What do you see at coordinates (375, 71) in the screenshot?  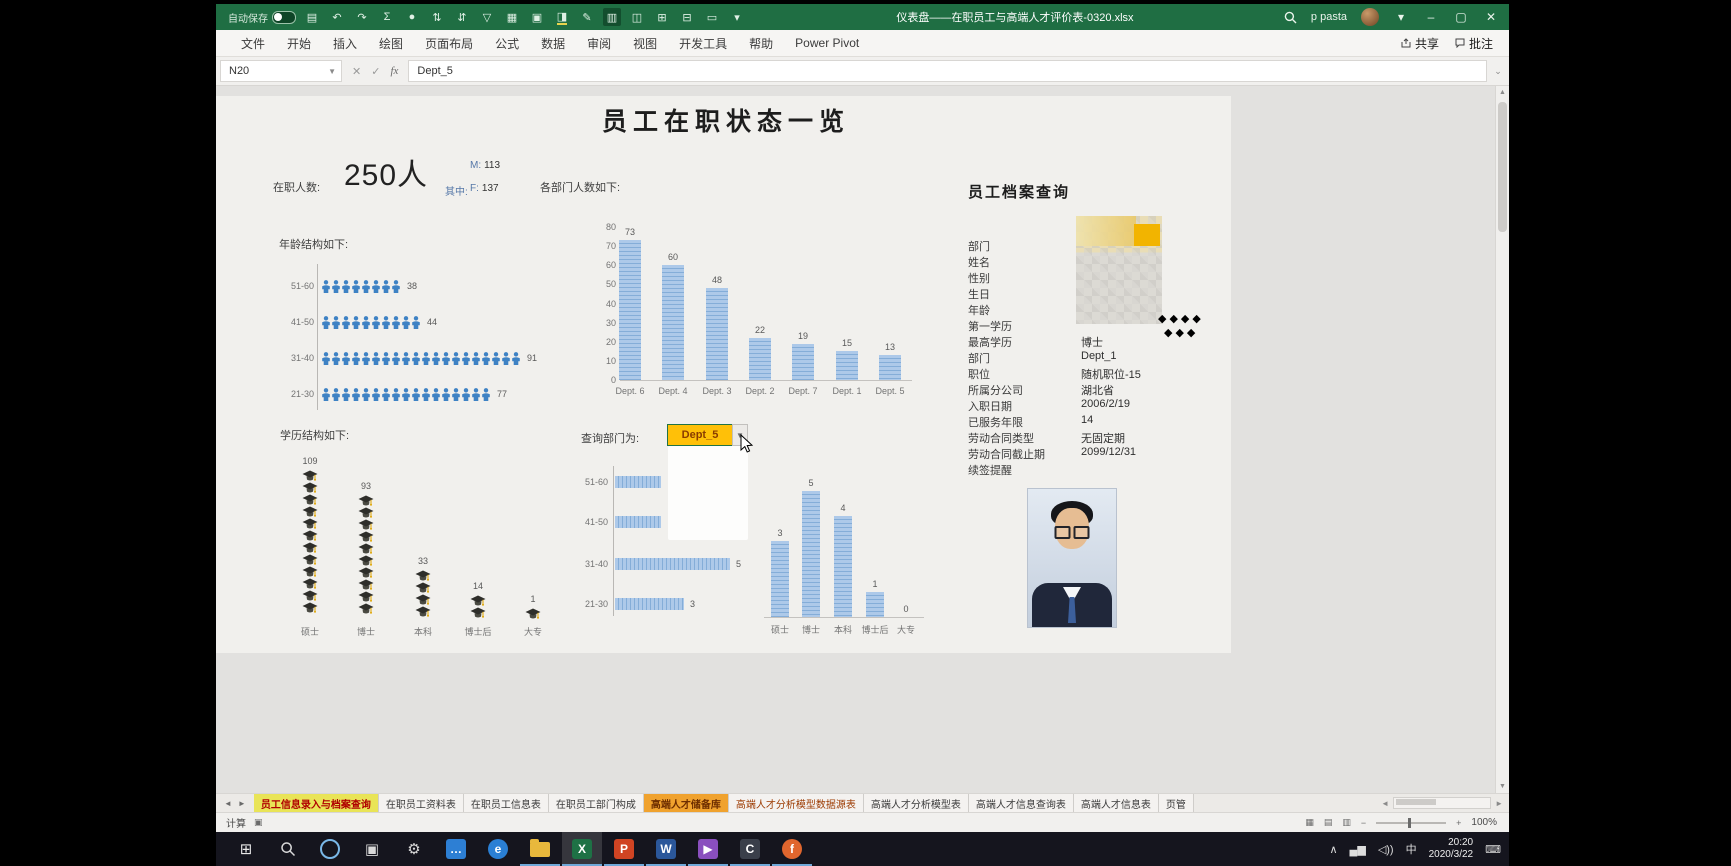 I see `formula-enter-icon: ✓` at bounding box center [375, 71].